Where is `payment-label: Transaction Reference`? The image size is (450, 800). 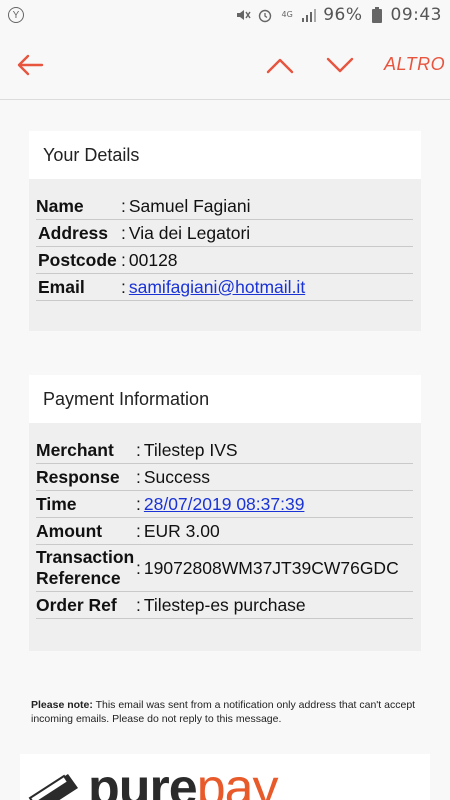 payment-label: Transaction Reference is located at coordinates (85, 567).